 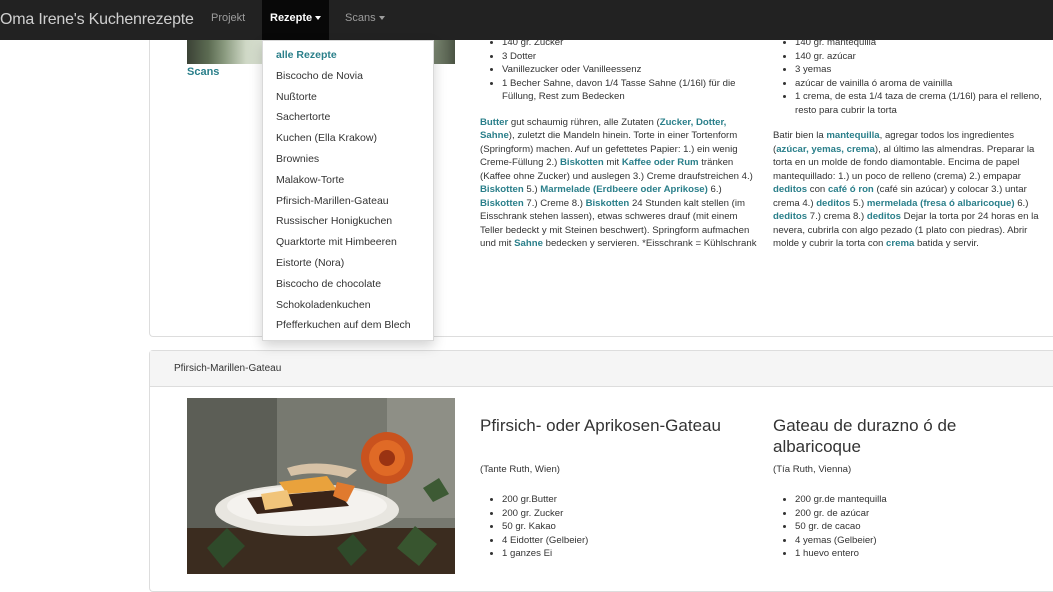 I want to click on ingredient-item: 3 yemas, so click(x=922, y=70).